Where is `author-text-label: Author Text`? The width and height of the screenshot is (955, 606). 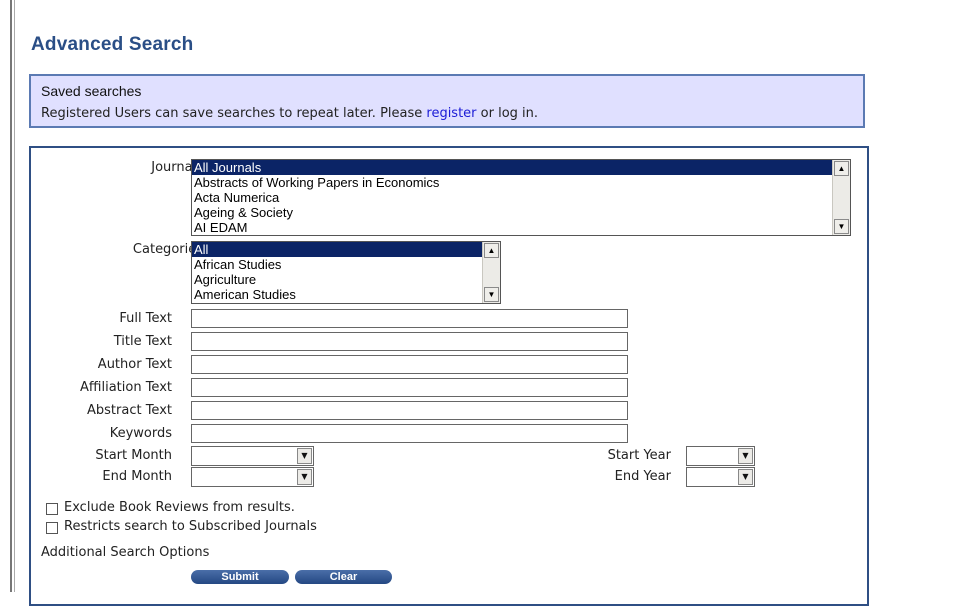 author-text-label: Author Text is located at coordinates (134, 364).